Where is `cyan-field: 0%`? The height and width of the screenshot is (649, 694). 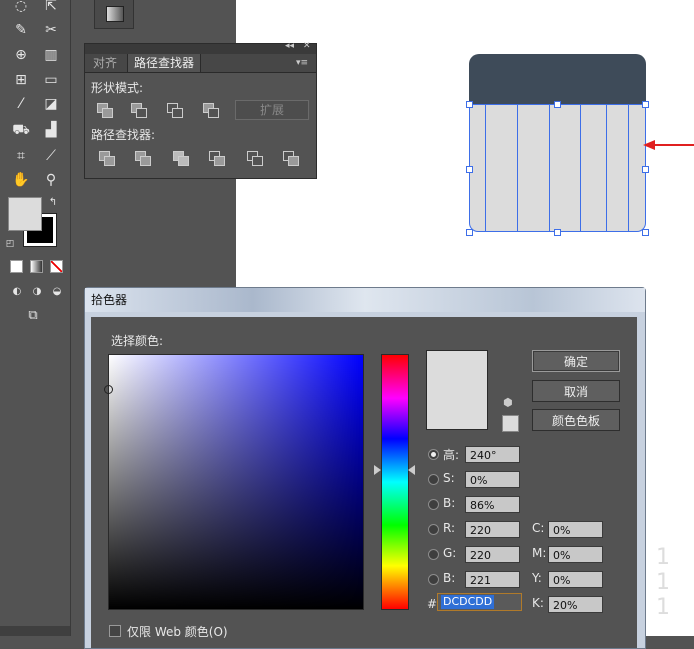 cyan-field: 0% is located at coordinates (575, 529).